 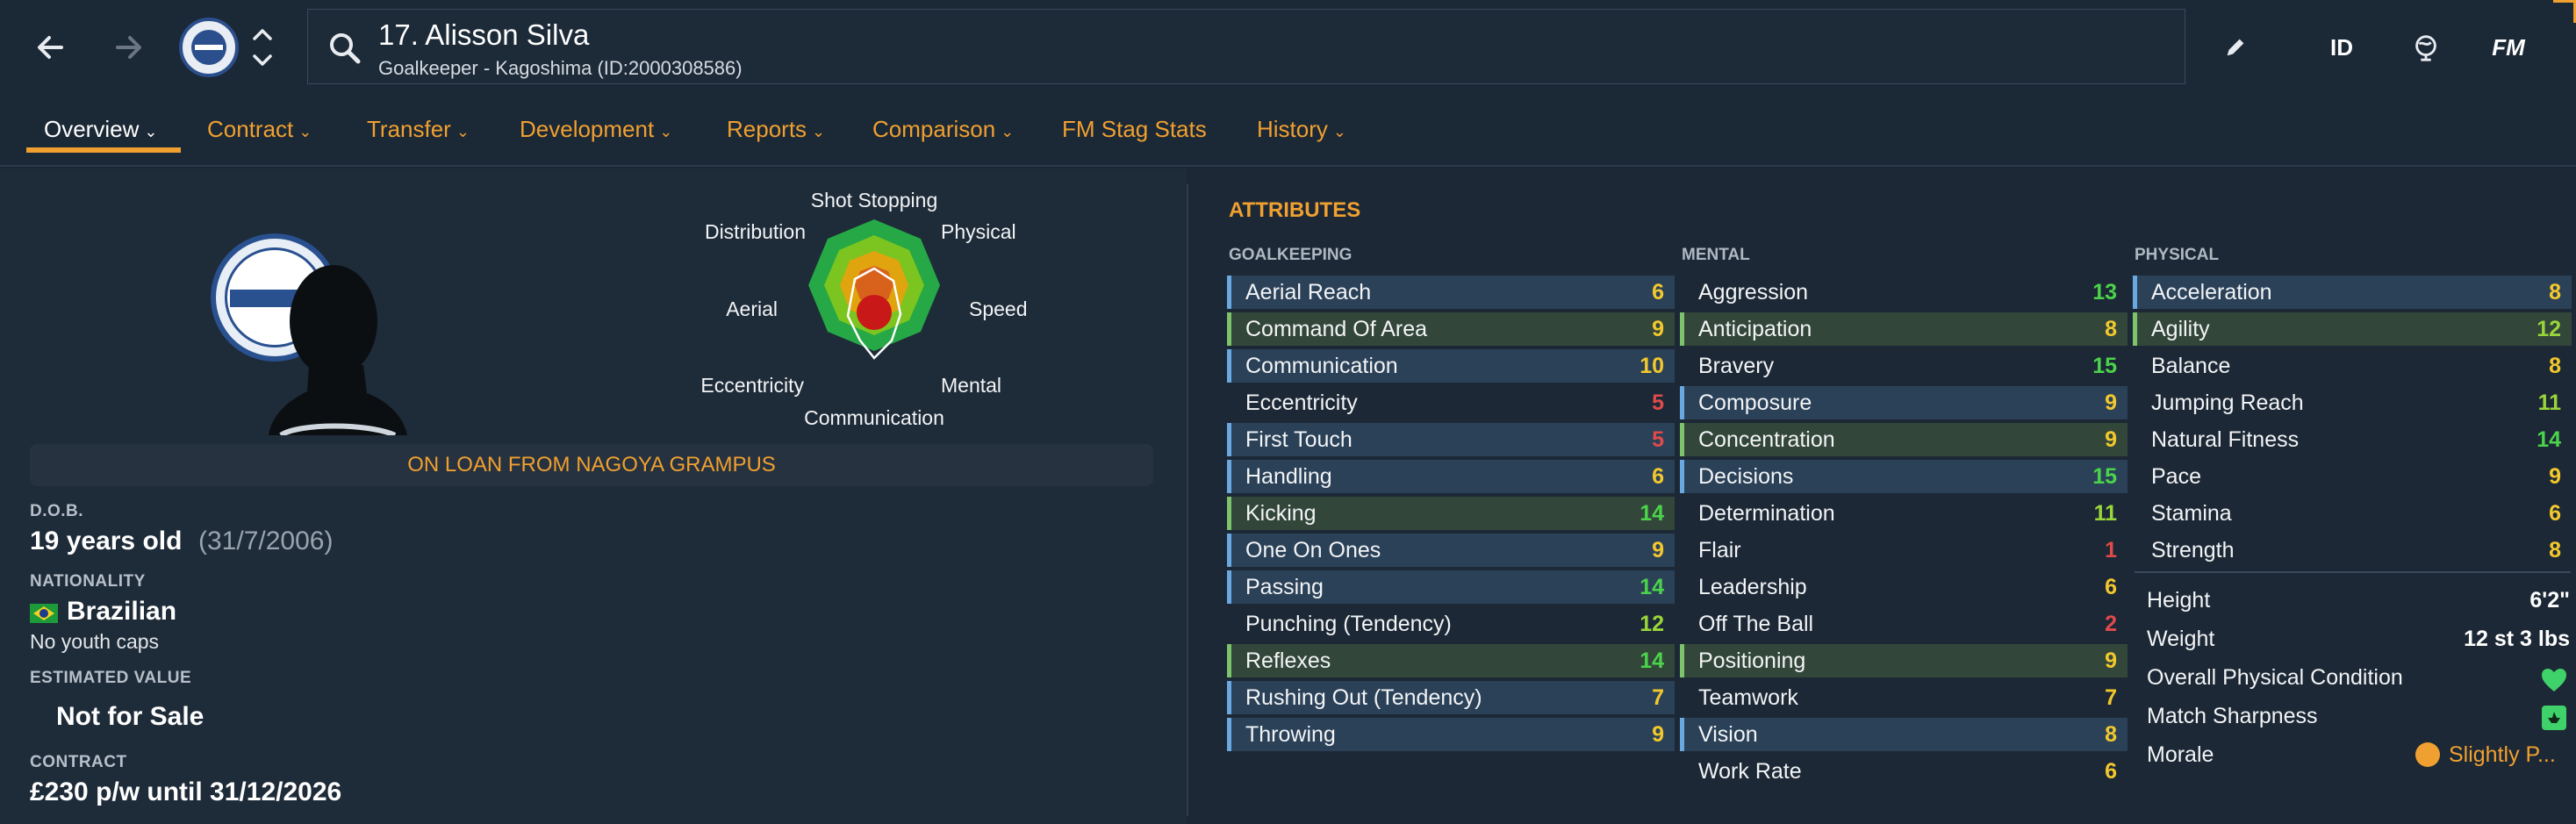 I want to click on attribute-row: Agility 12, so click(x=2353, y=329).